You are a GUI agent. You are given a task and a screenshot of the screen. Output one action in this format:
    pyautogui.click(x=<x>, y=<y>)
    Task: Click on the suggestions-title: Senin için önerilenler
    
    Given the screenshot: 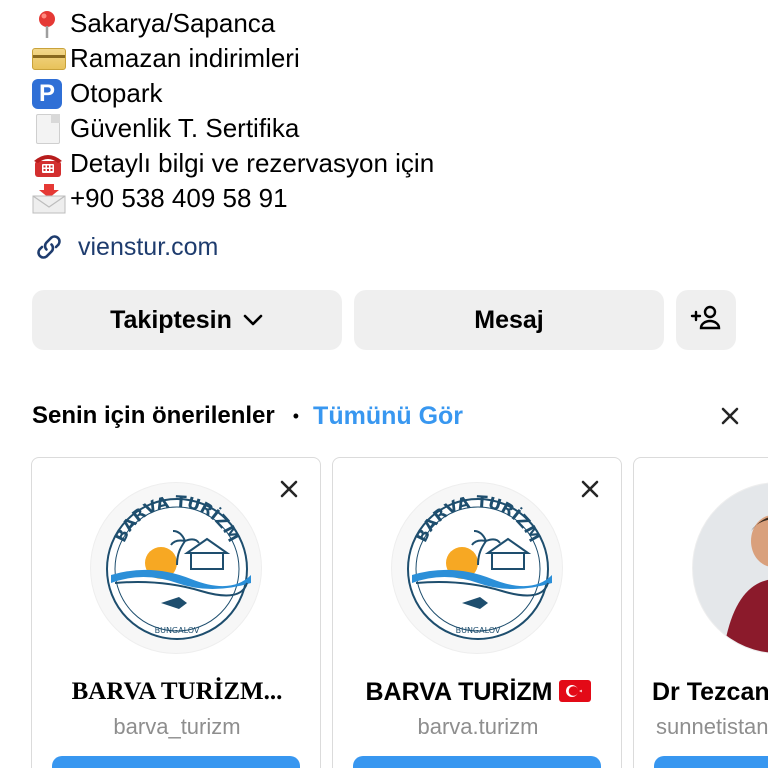 What is the action you would take?
    pyautogui.click(x=153, y=415)
    